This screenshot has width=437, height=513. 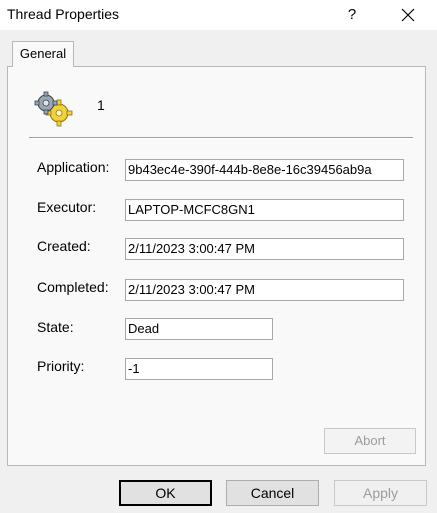 What do you see at coordinates (61, 366) in the screenshot?
I see `priority-label: Priority:` at bounding box center [61, 366].